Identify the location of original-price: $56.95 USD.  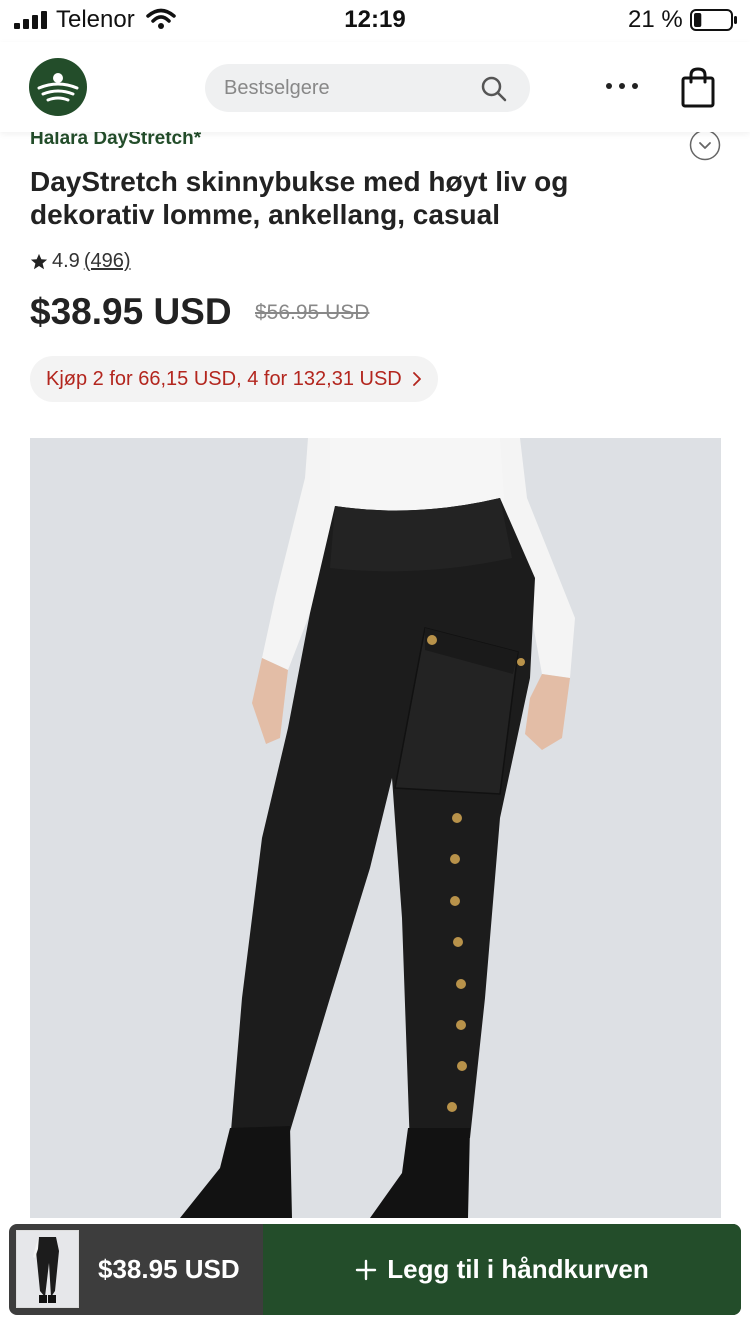
(312, 312).